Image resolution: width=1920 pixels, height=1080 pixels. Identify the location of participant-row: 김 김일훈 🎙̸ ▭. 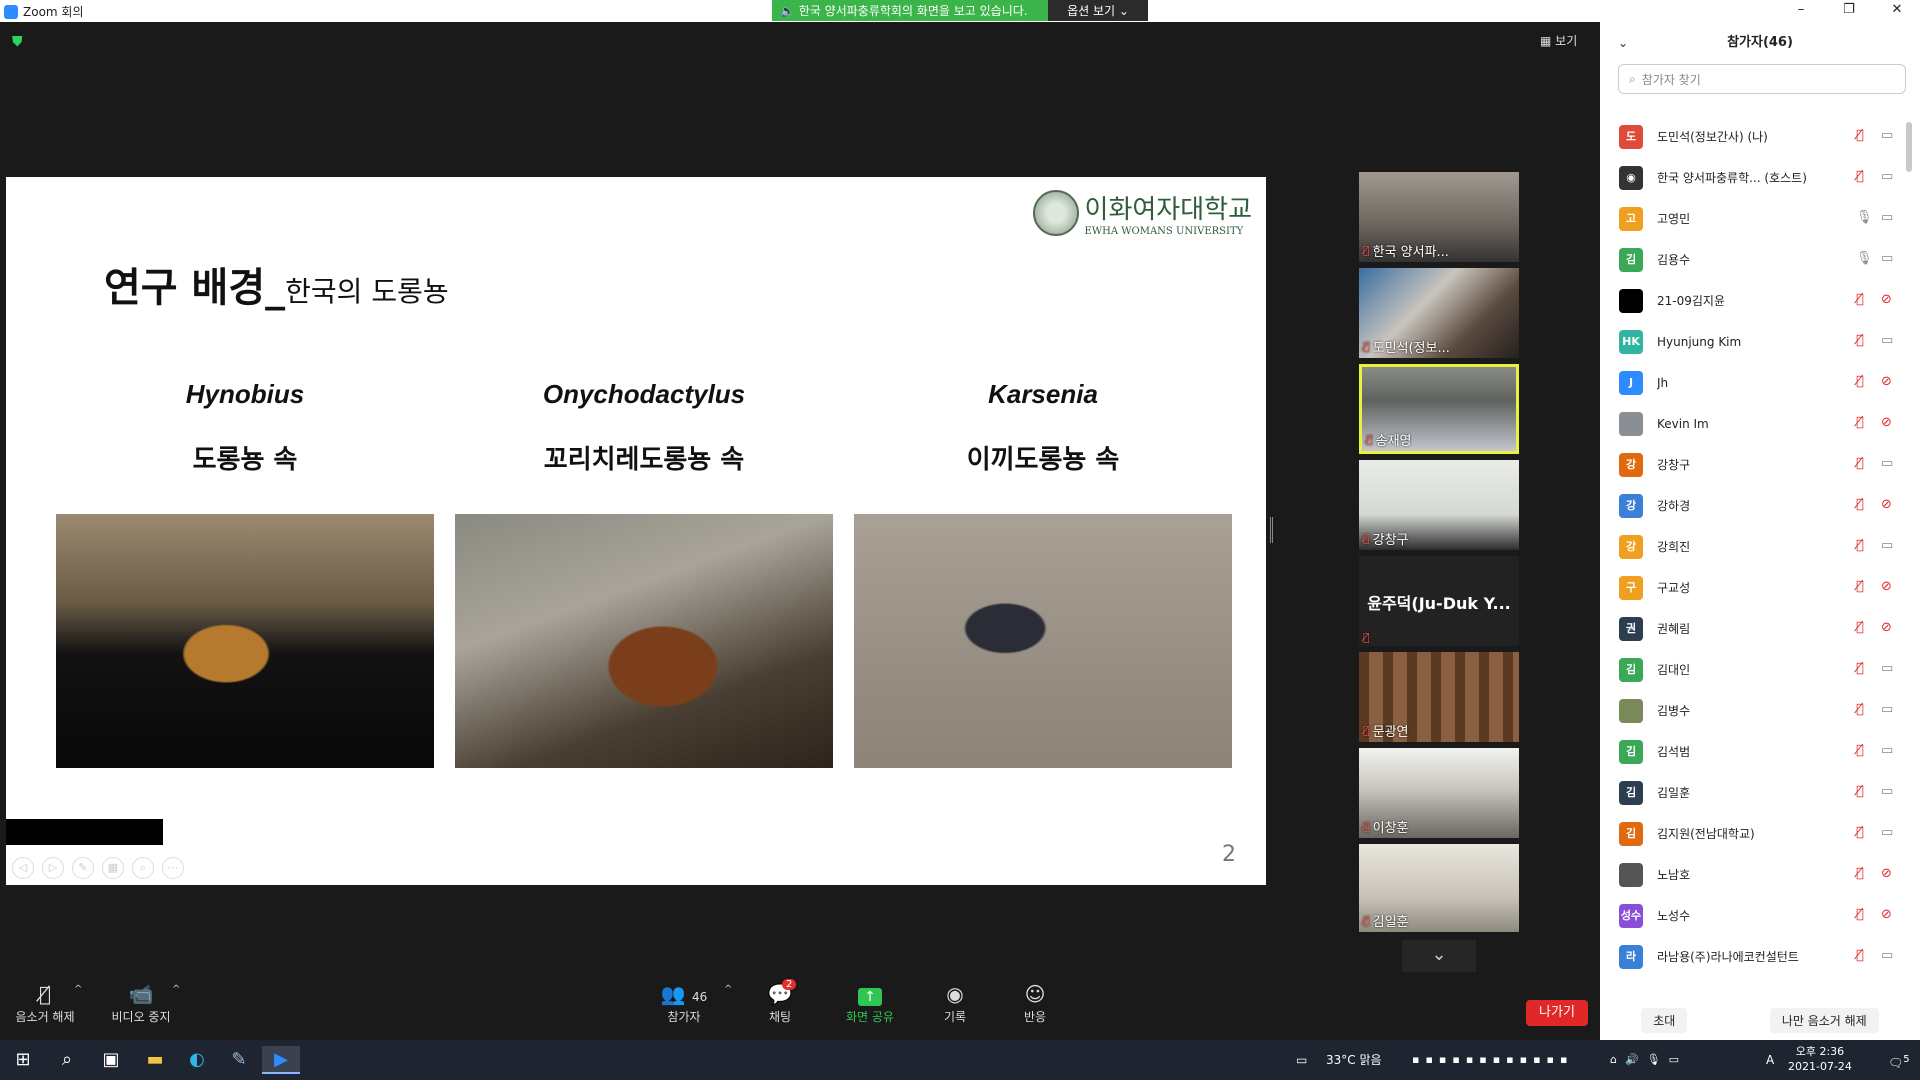
(1759, 792).